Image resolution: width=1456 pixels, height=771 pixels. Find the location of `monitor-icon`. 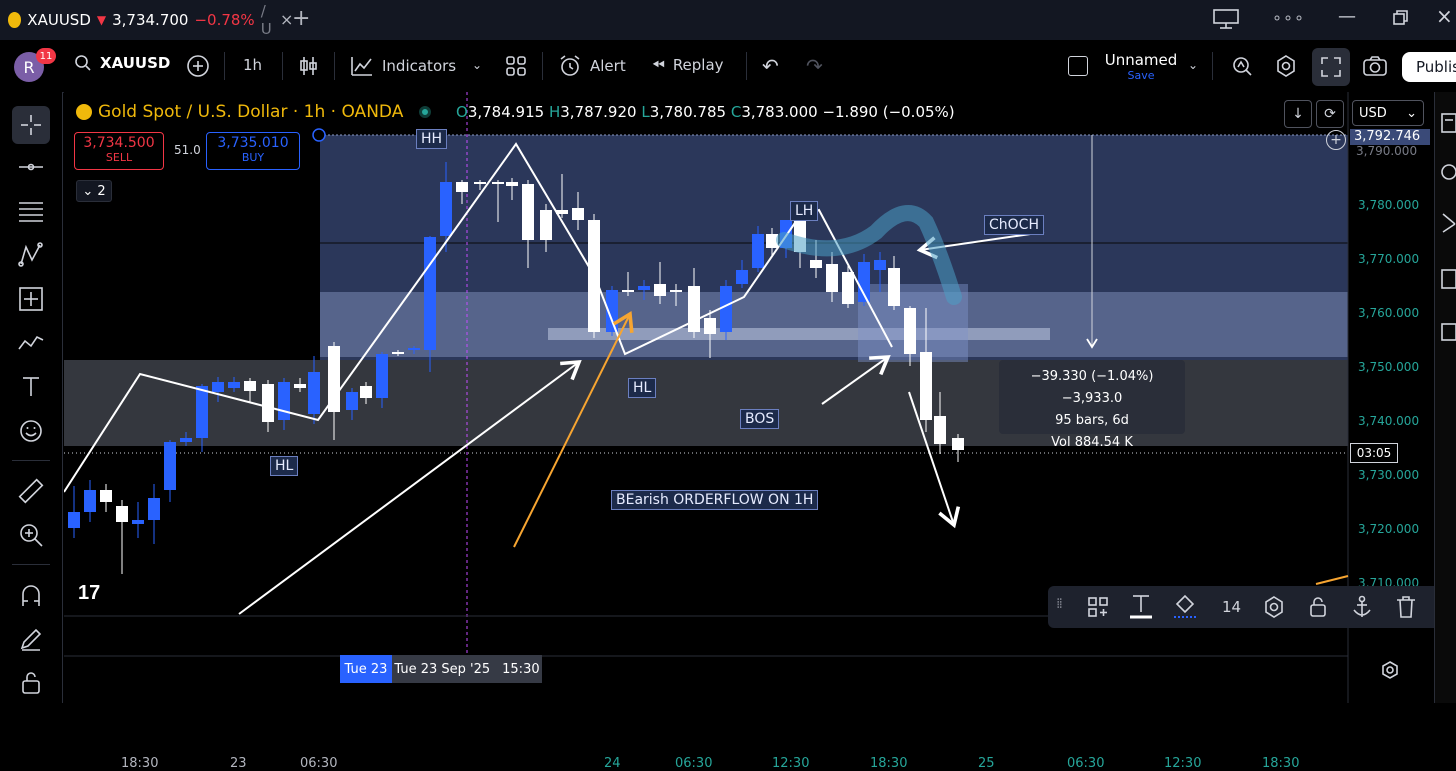

monitor-icon is located at coordinates (1226, 21).